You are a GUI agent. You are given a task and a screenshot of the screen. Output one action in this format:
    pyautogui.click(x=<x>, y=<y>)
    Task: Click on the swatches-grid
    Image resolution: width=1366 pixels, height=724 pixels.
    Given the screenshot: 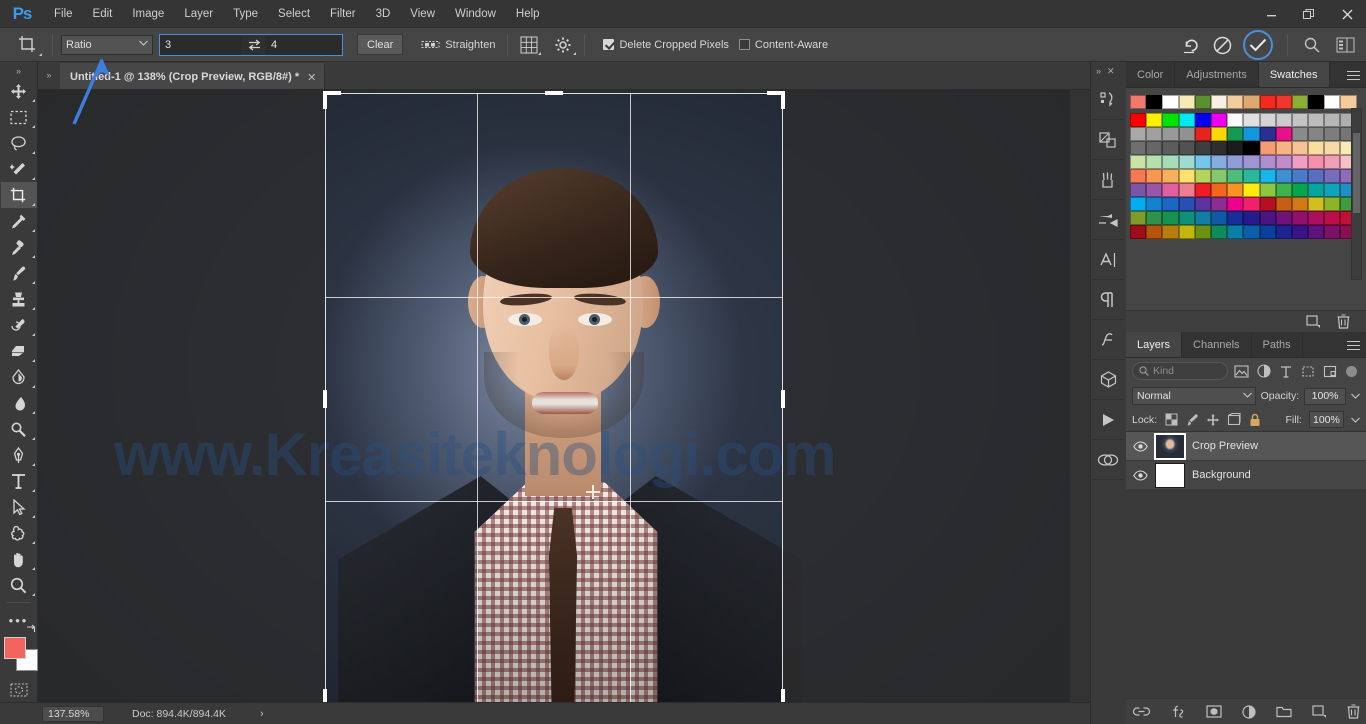 What is the action you would take?
    pyautogui.click(x=1246, y=176)
    